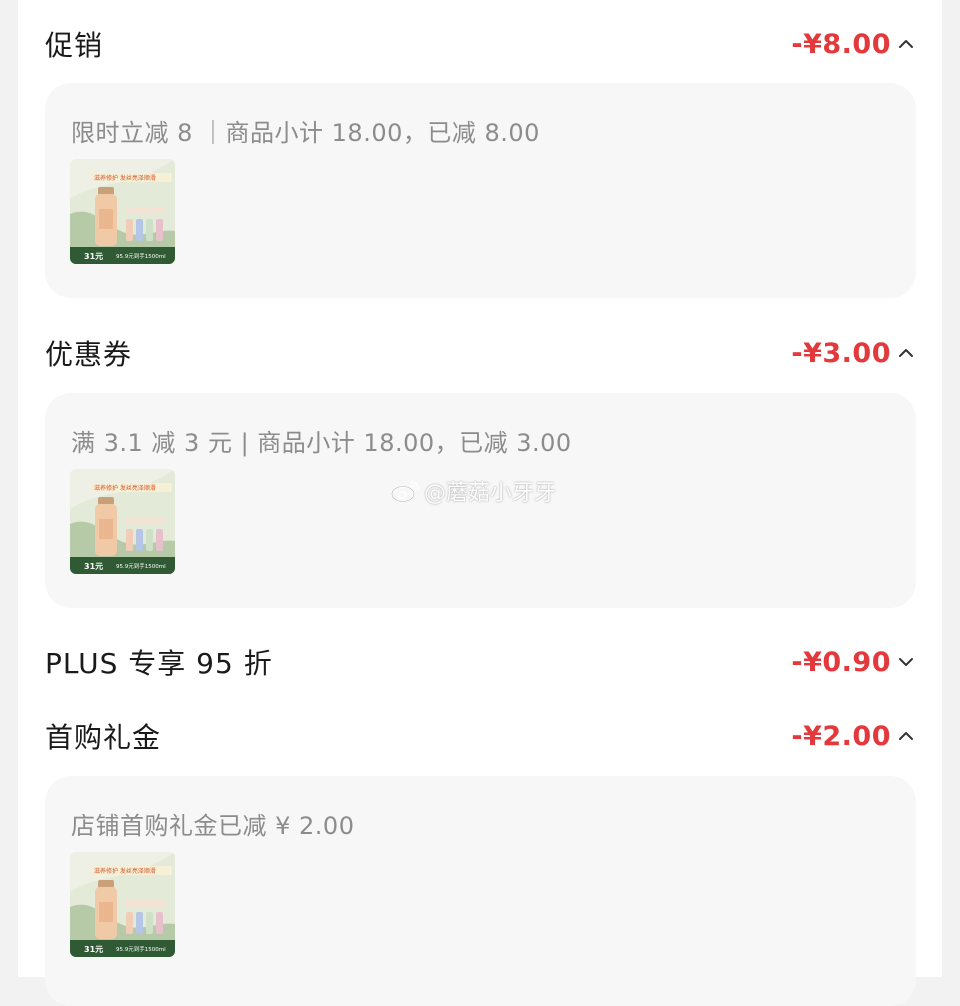 This screenshot has height=1006, width=960. I want to click on coupon-section-header: 优惠券 -¥3.00, so click(480, 353).